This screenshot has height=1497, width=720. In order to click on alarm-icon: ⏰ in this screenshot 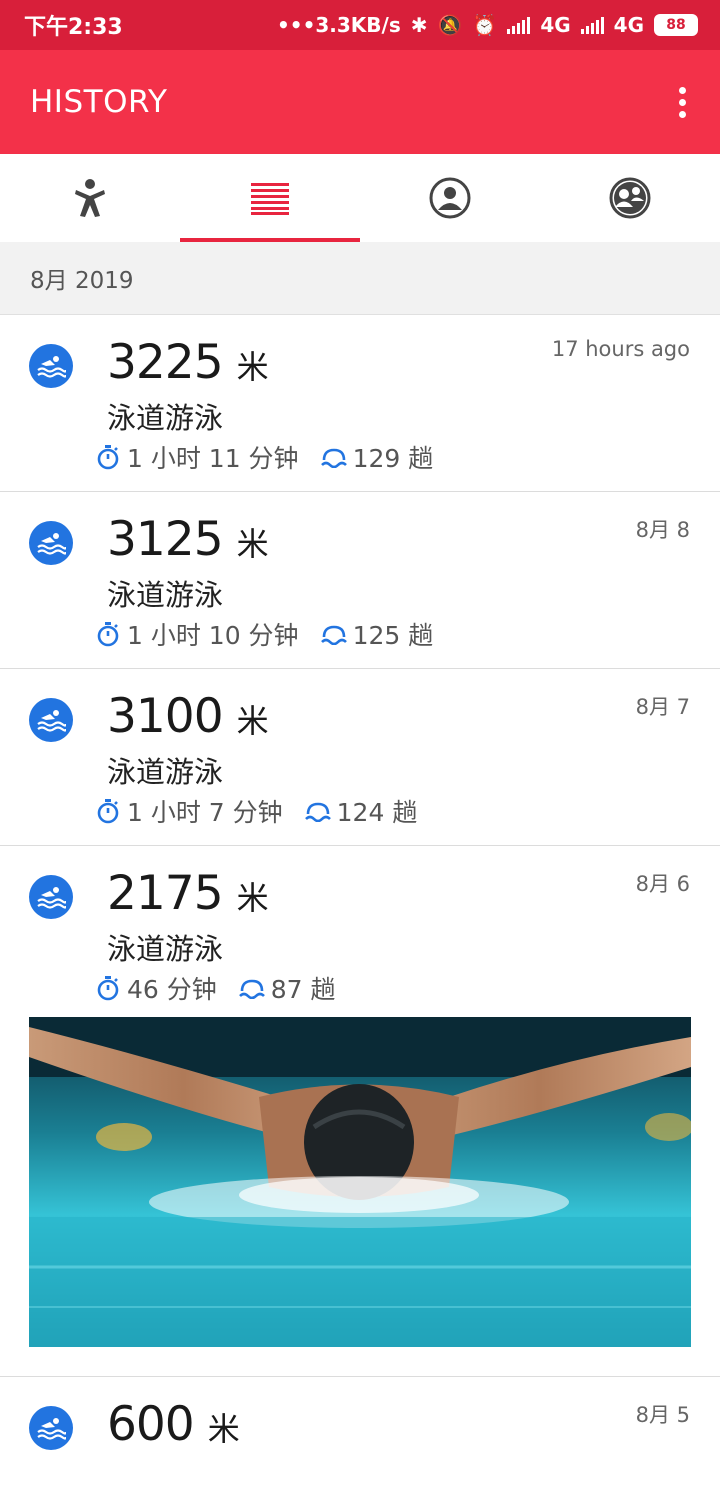, I will do `click(485, 25)`.